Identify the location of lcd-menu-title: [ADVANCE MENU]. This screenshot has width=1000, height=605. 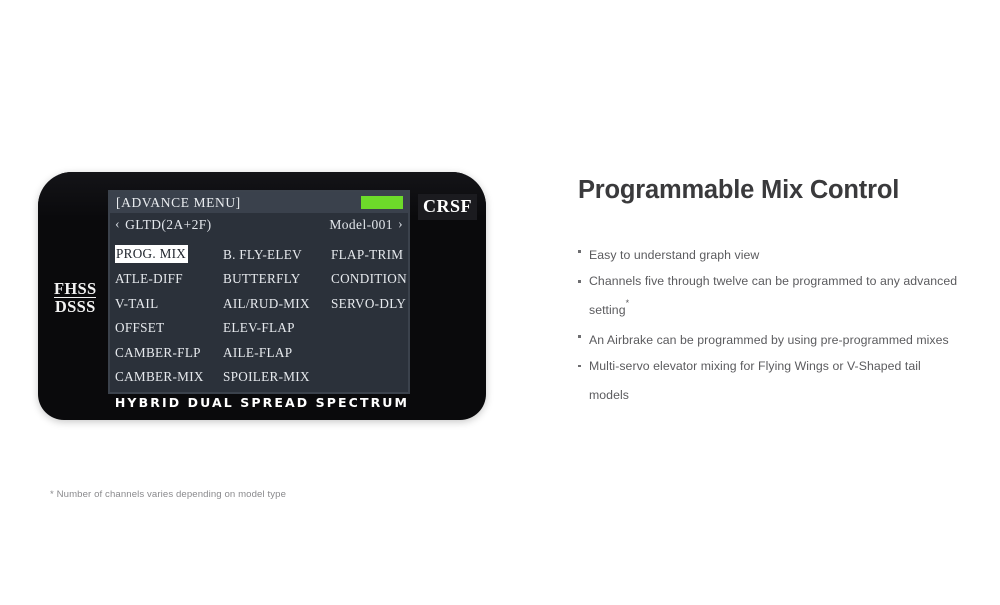
(178, 202).